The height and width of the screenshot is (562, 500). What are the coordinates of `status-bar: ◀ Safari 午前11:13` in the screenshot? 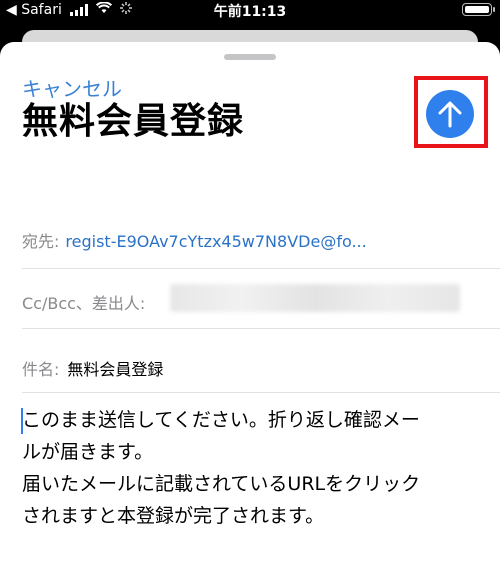 It's located at (250, 11).